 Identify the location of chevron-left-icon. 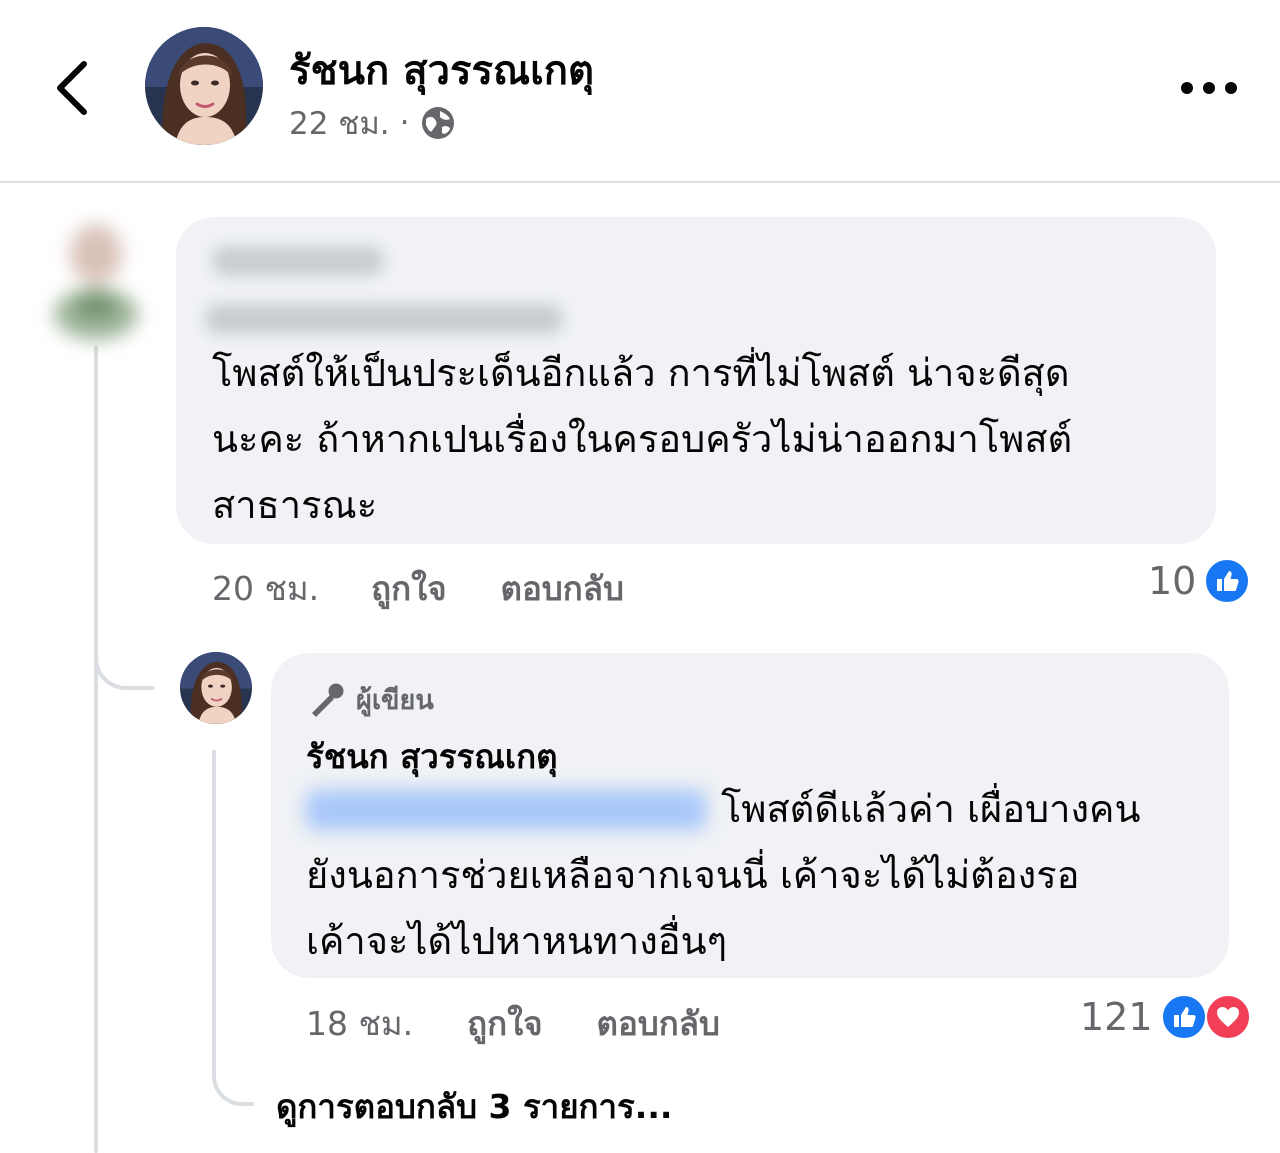
(72, 88).